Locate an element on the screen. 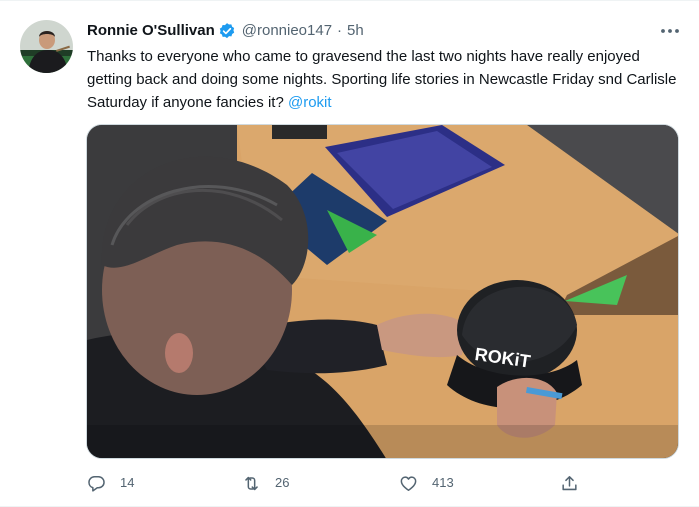  display-name: Ronnie O'Sullivan is located at coordinates (151, 31).